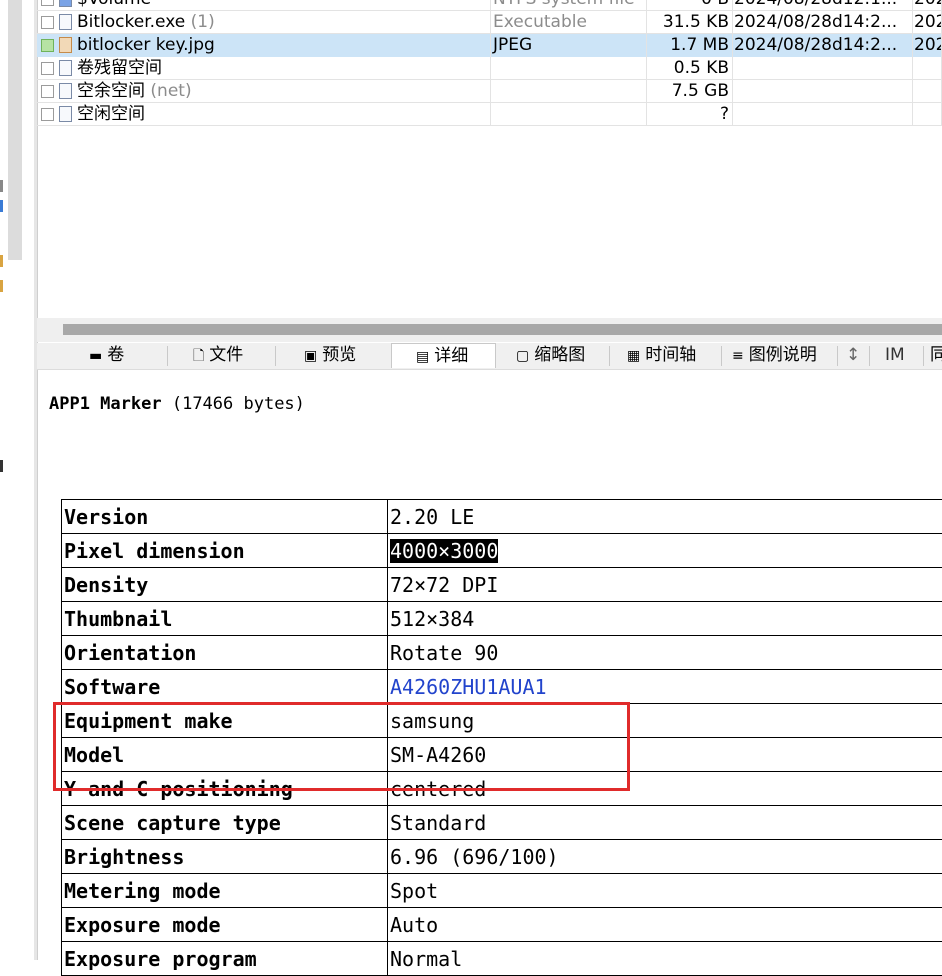 The height and width of the screenshot is (976, 942). I want to click on property-value: Rotate 90, so click(665, 653).